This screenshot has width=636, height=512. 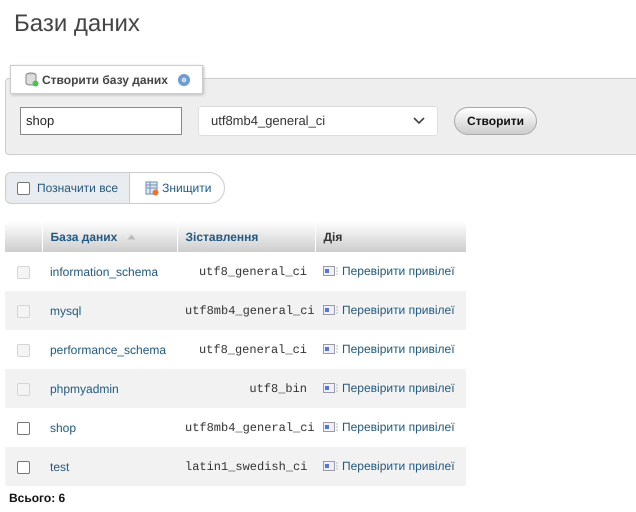 What do you see at coordinates (183, 79) in the screenshot?
I see `help-icon` at bounding box center [183, 79].